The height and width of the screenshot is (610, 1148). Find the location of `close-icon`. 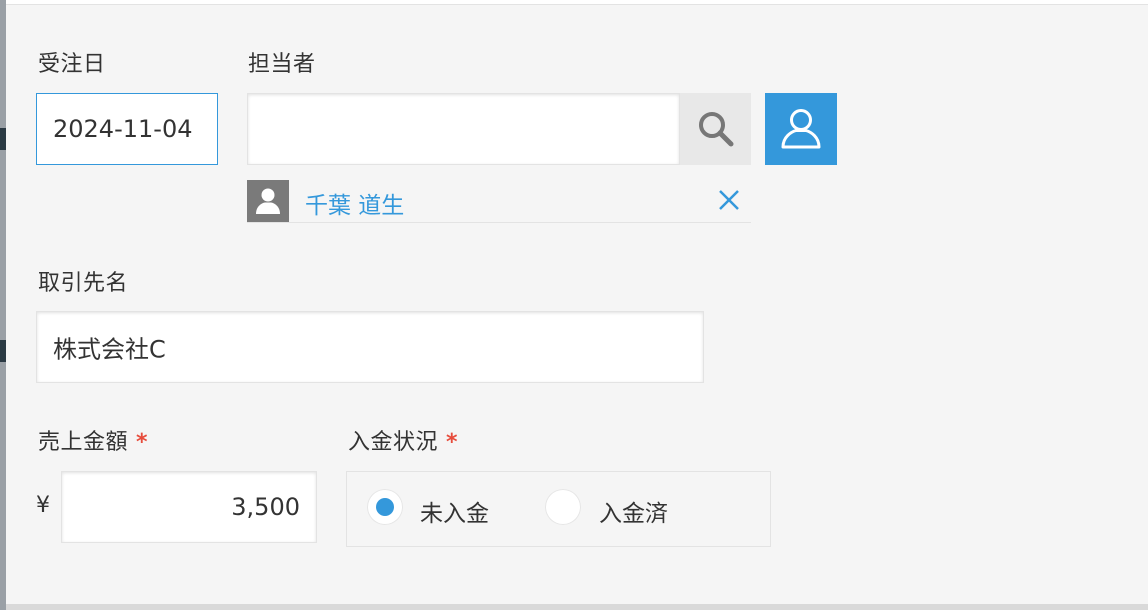

close-icon is located at coordinates (729, 200).